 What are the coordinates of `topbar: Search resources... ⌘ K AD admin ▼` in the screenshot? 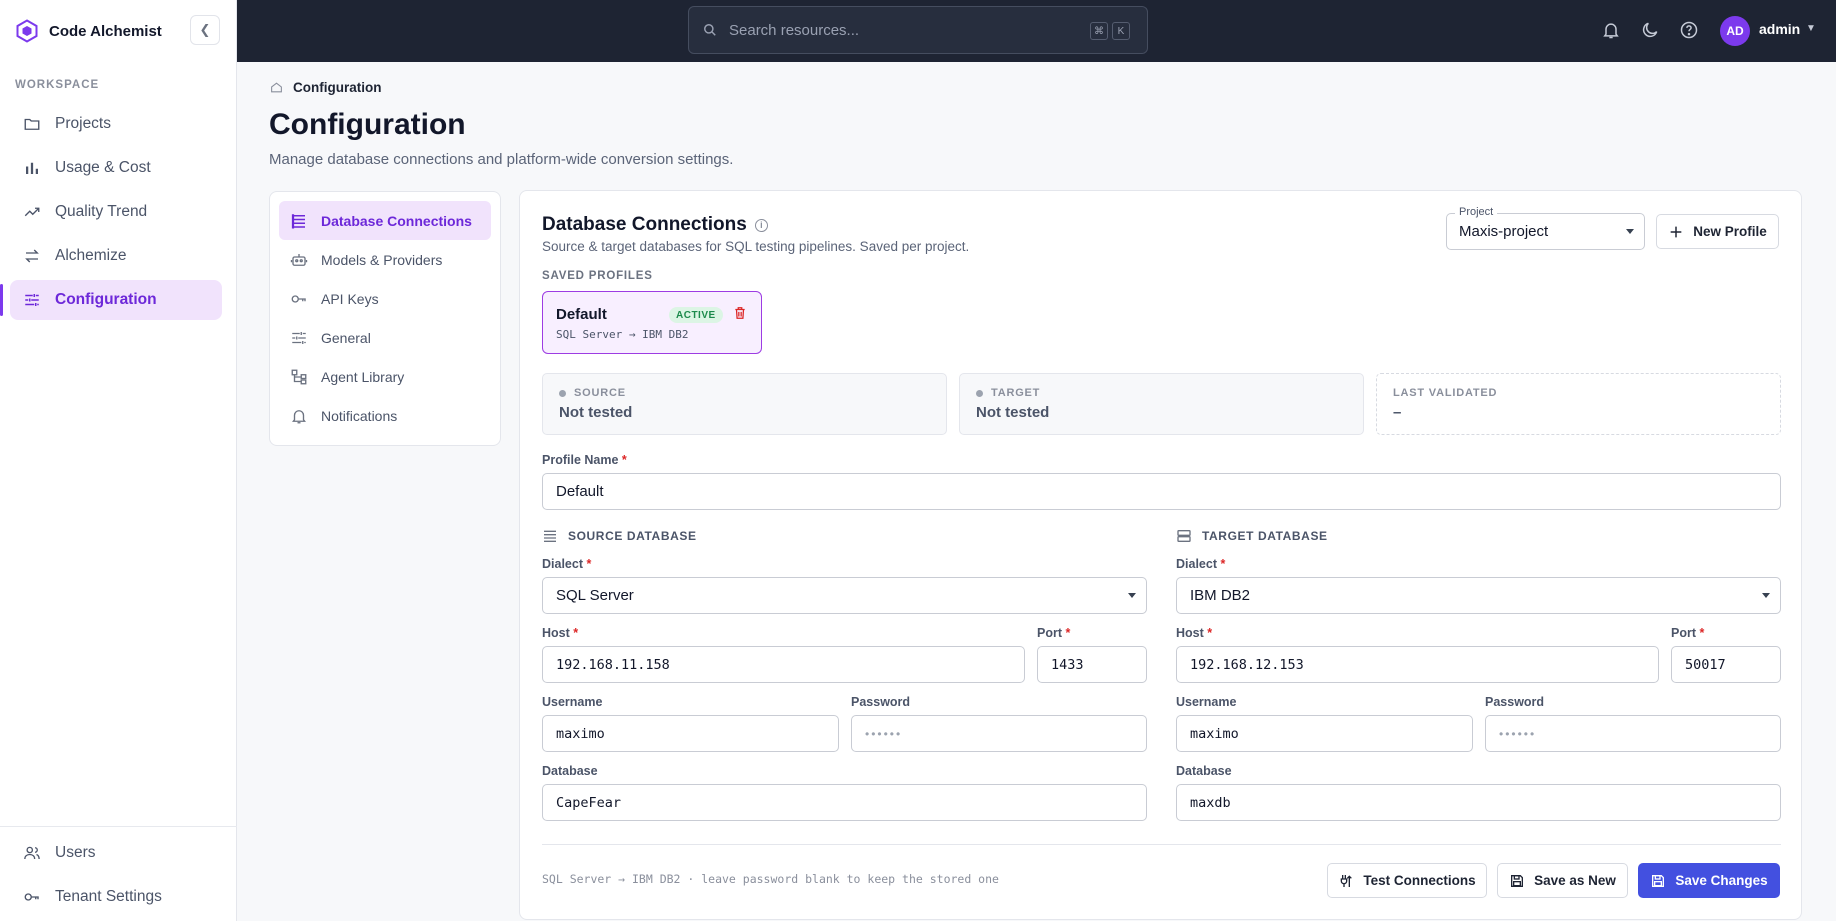 It's located at (1036, 31).